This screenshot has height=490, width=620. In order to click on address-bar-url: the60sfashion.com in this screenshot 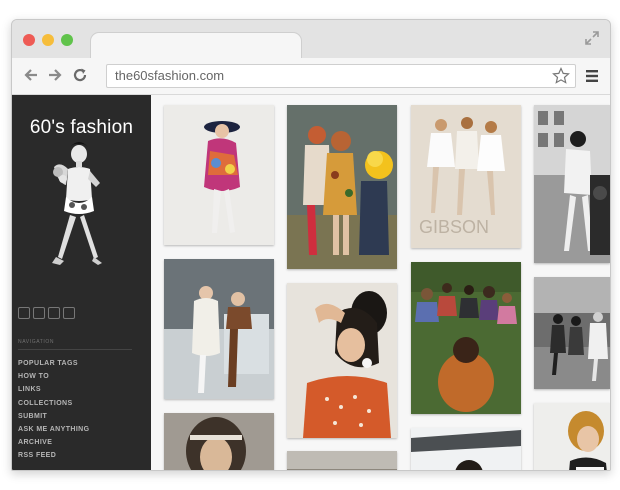, I will do `click(170, 75)`.